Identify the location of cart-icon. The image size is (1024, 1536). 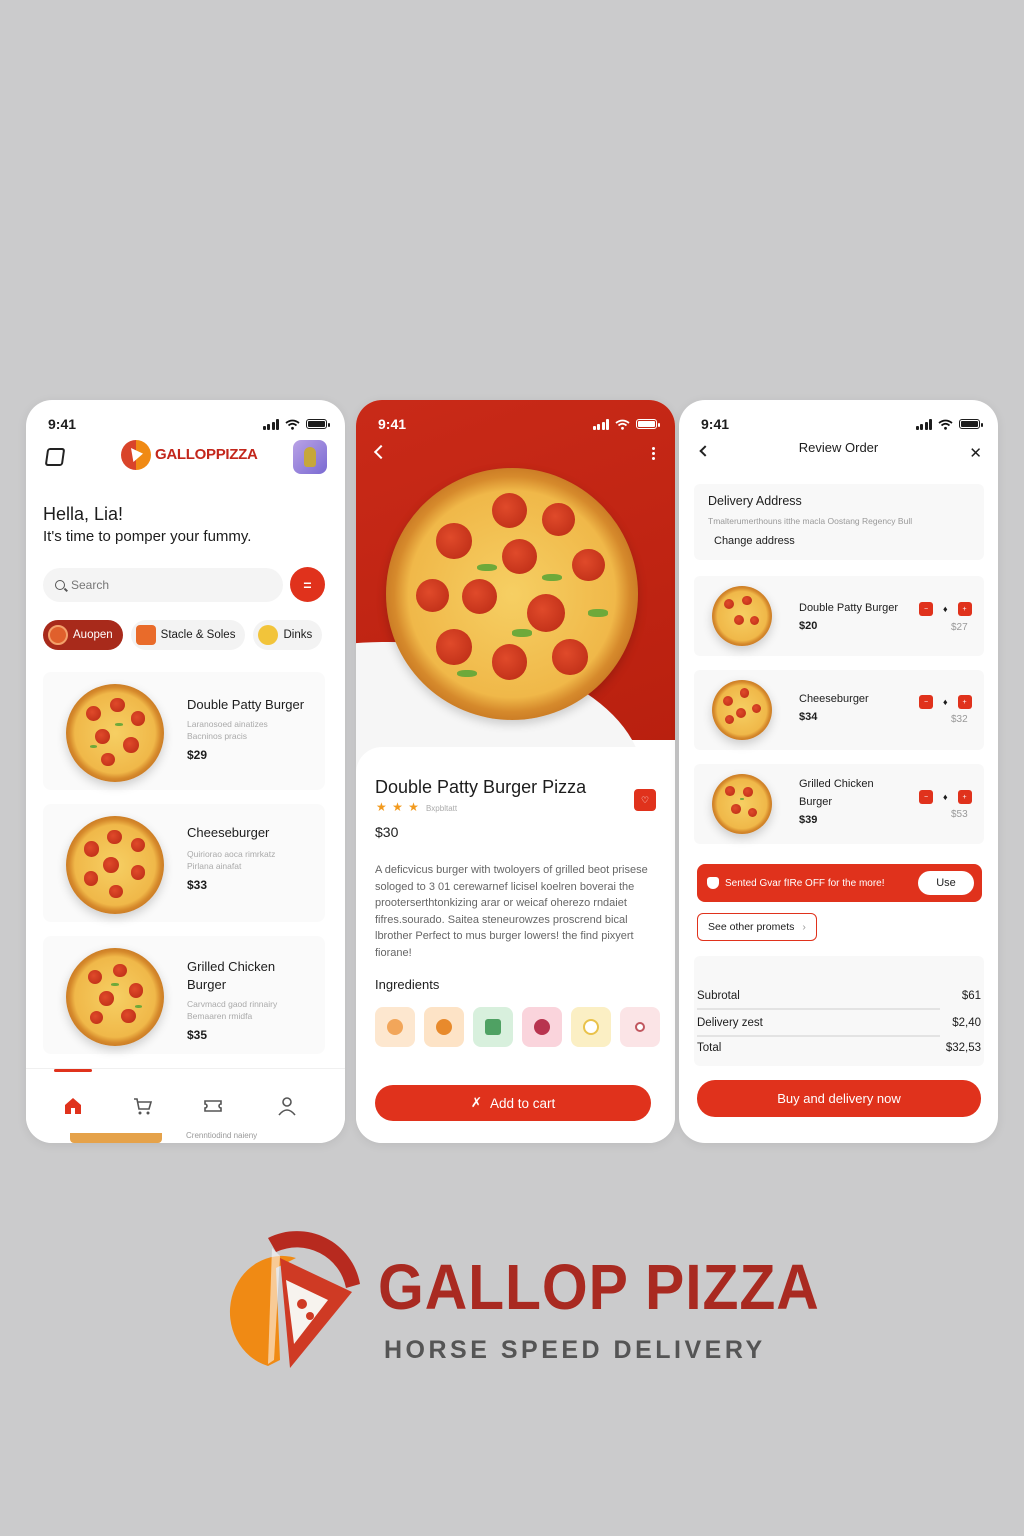
(143, 1106).